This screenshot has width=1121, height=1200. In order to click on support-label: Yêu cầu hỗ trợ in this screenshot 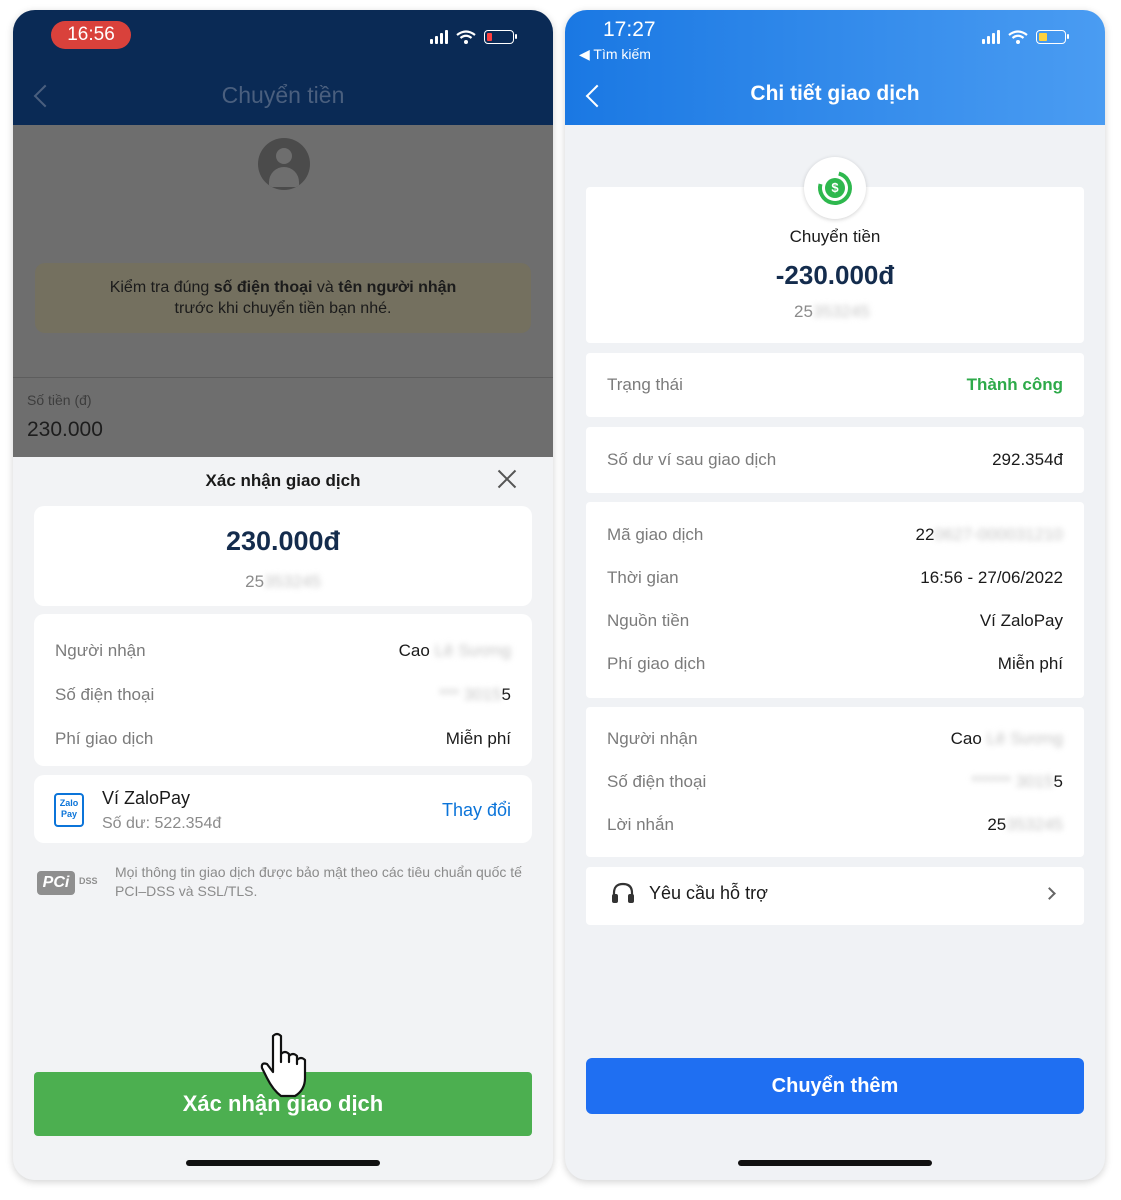, I will do `click(708, 893)`.